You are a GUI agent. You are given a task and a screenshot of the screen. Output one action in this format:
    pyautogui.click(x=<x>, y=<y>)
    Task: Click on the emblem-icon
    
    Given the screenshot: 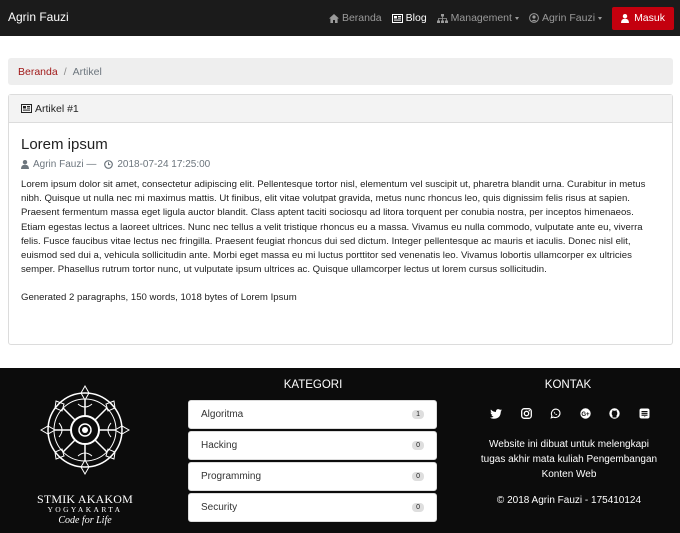 What is the action you would take?
    pyautogui.click(x=85, y=430)
    